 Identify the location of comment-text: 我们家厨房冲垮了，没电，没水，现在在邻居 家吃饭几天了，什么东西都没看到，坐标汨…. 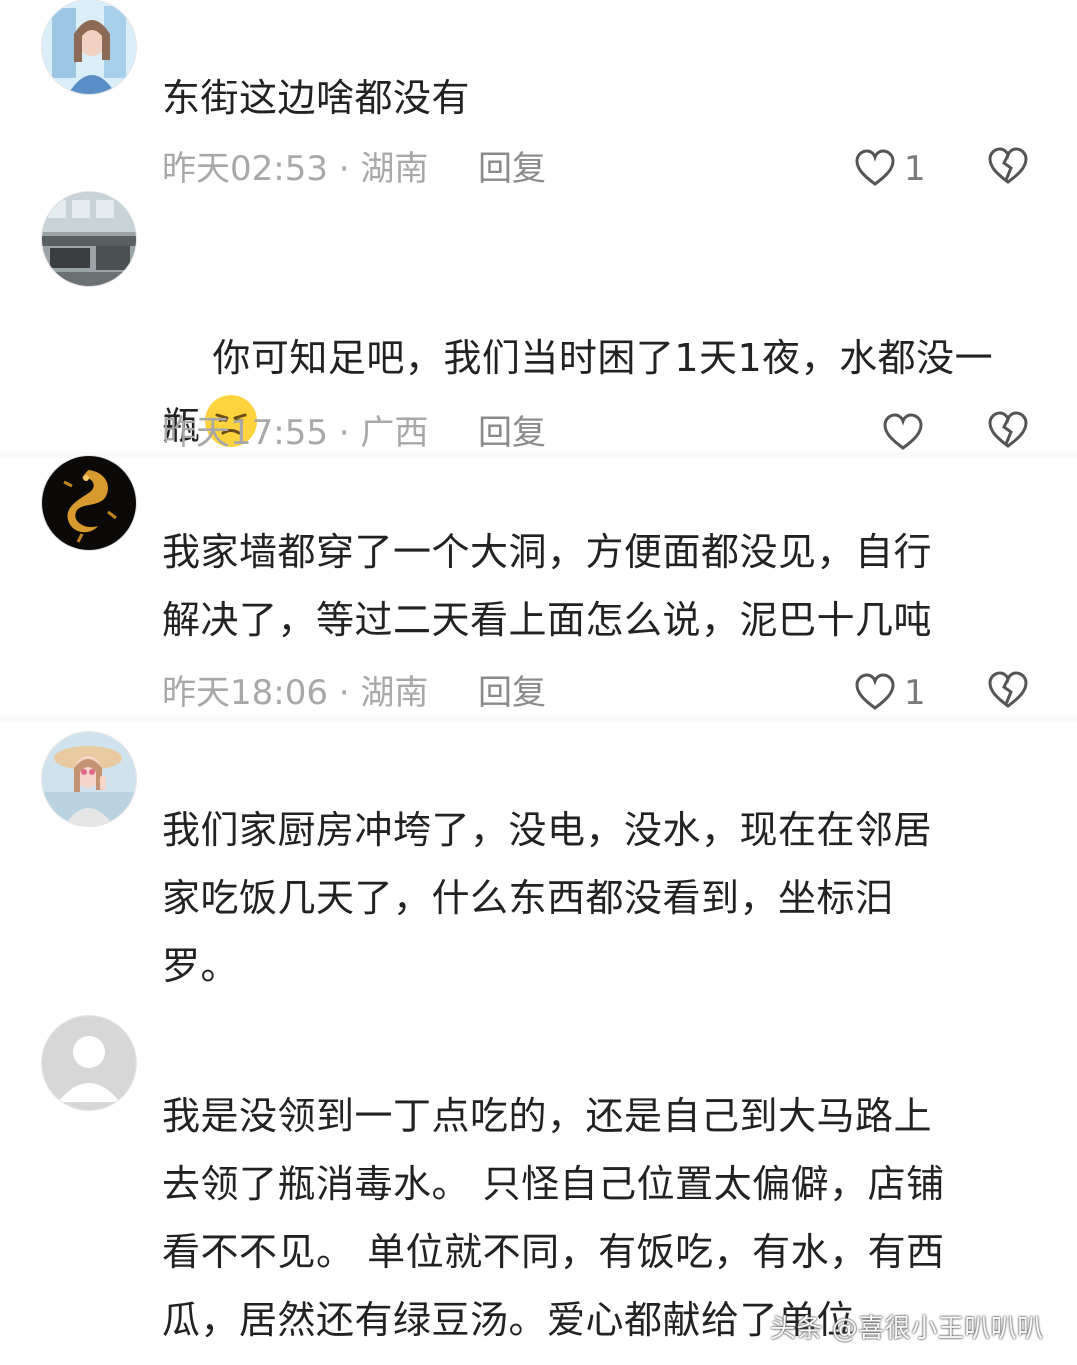
(547, 898).